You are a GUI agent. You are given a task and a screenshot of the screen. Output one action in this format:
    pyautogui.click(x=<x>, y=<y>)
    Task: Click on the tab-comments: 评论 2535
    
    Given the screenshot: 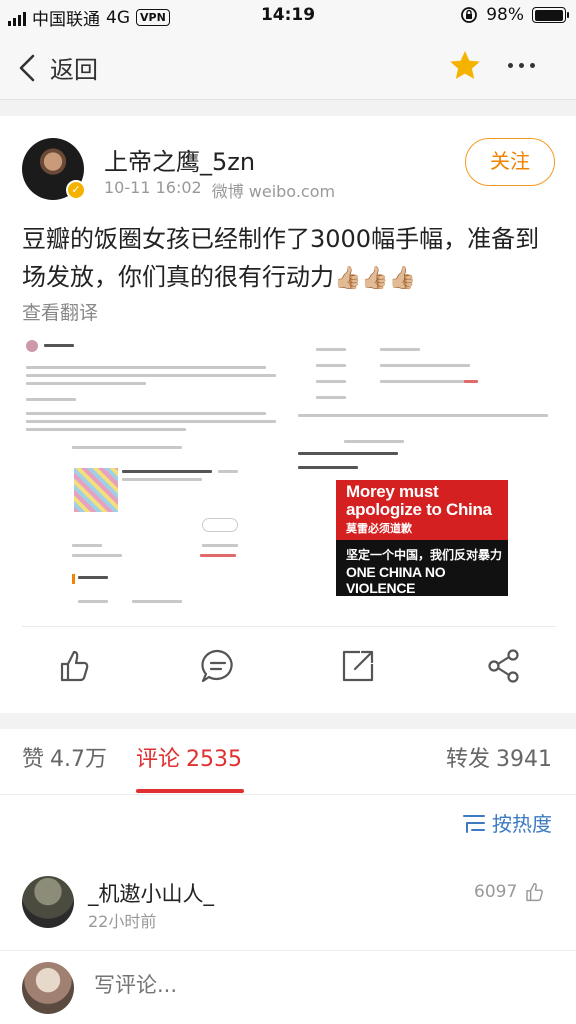 What is the action you would take?
    pyautogui.click(x=189, y=757)
    